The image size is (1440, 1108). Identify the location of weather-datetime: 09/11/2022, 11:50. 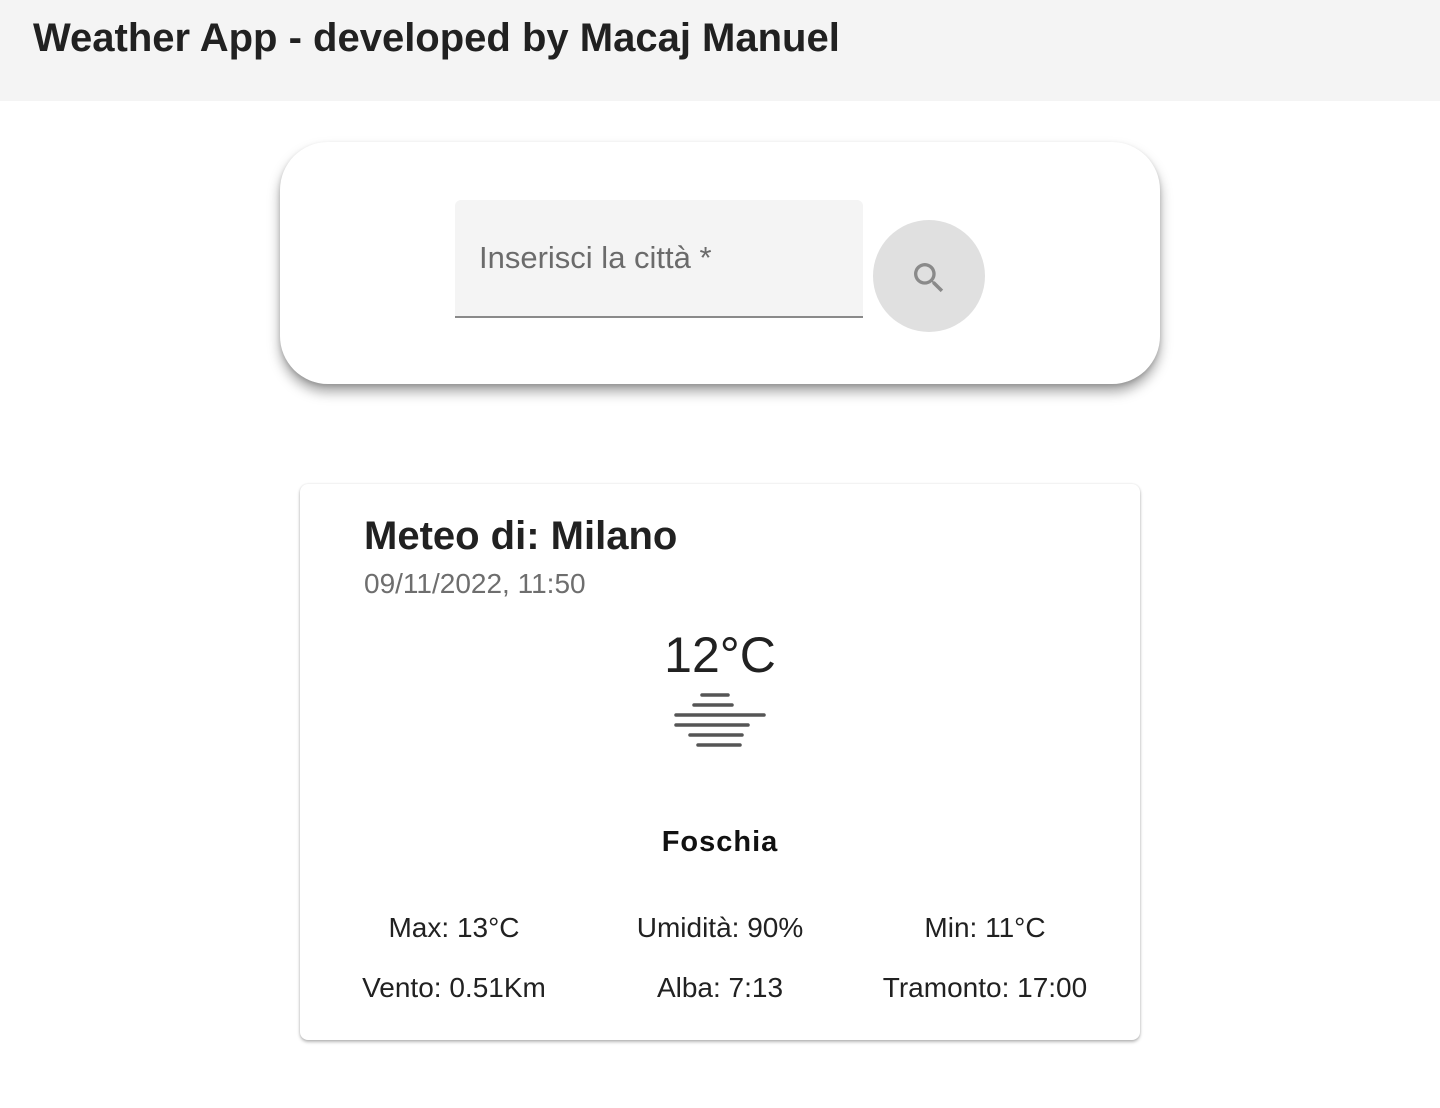
(475, 583).